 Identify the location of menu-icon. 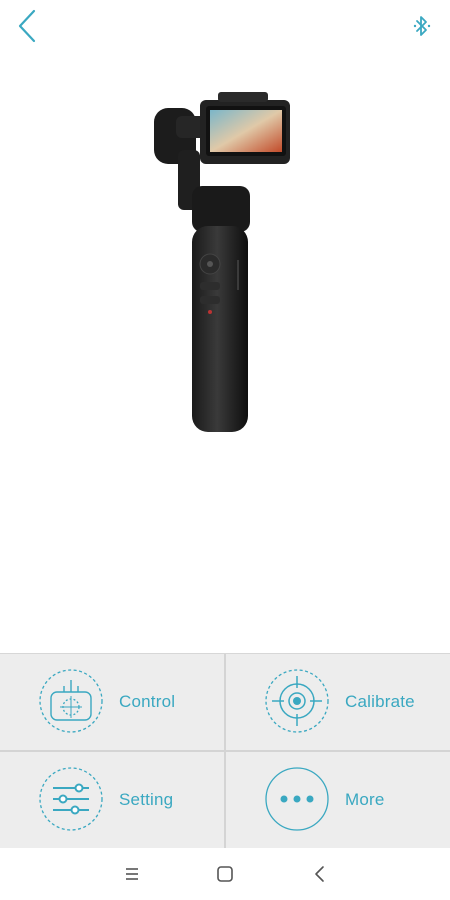
(132, 874).